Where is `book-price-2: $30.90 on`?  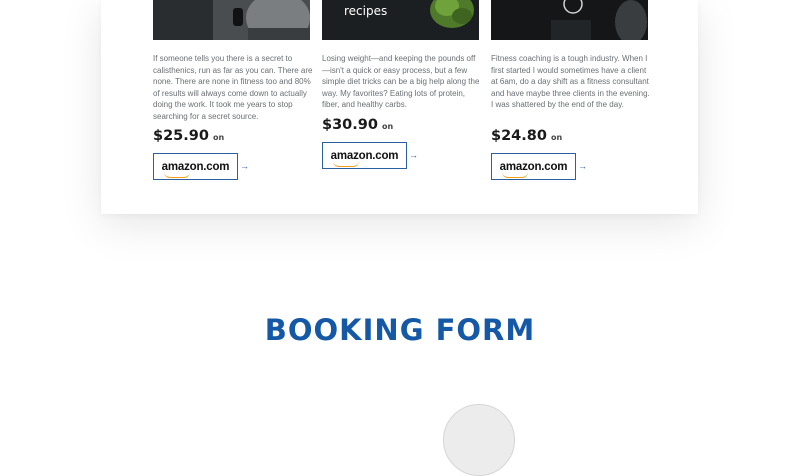 book-price-2: $30.90 on is located at coordinates (357, 125).